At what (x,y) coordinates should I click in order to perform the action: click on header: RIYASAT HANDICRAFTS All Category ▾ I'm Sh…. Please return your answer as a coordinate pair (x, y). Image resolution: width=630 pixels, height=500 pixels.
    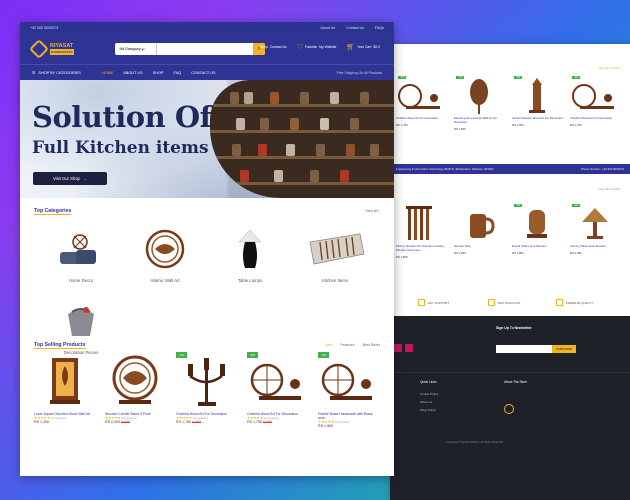
    Looking at the image, I should click on (207, 49).